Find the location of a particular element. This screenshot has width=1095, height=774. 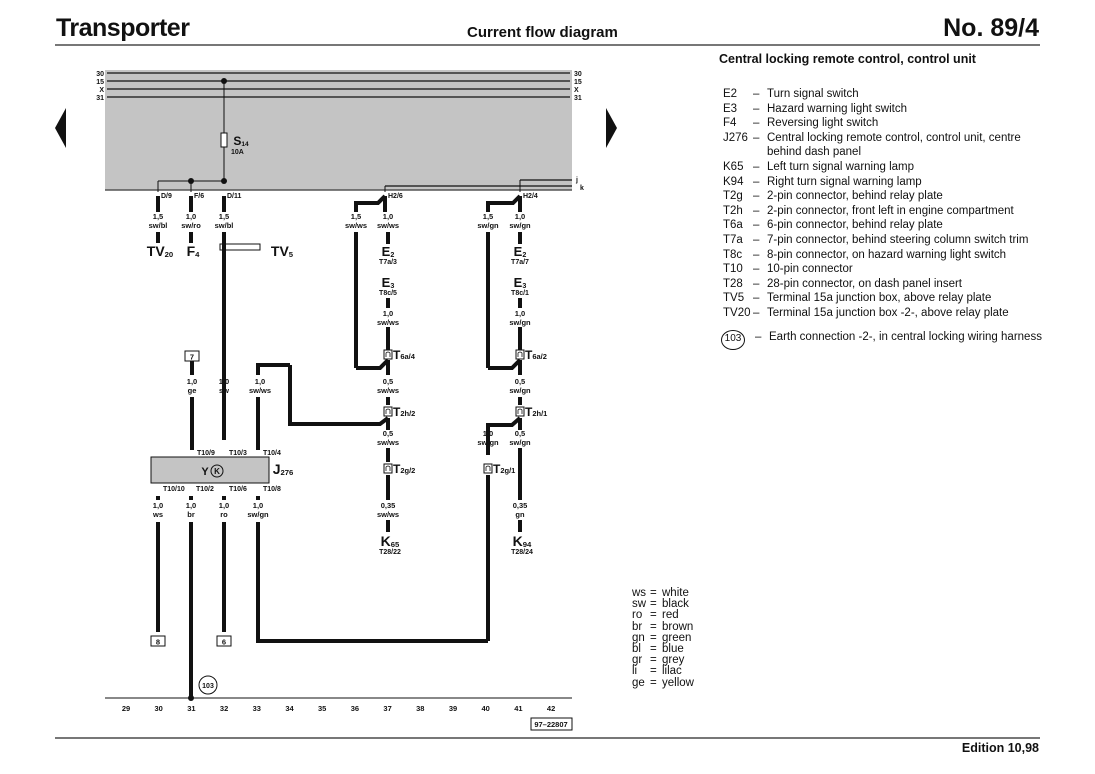

track-number: 30 is located at coordinates (159, 708).